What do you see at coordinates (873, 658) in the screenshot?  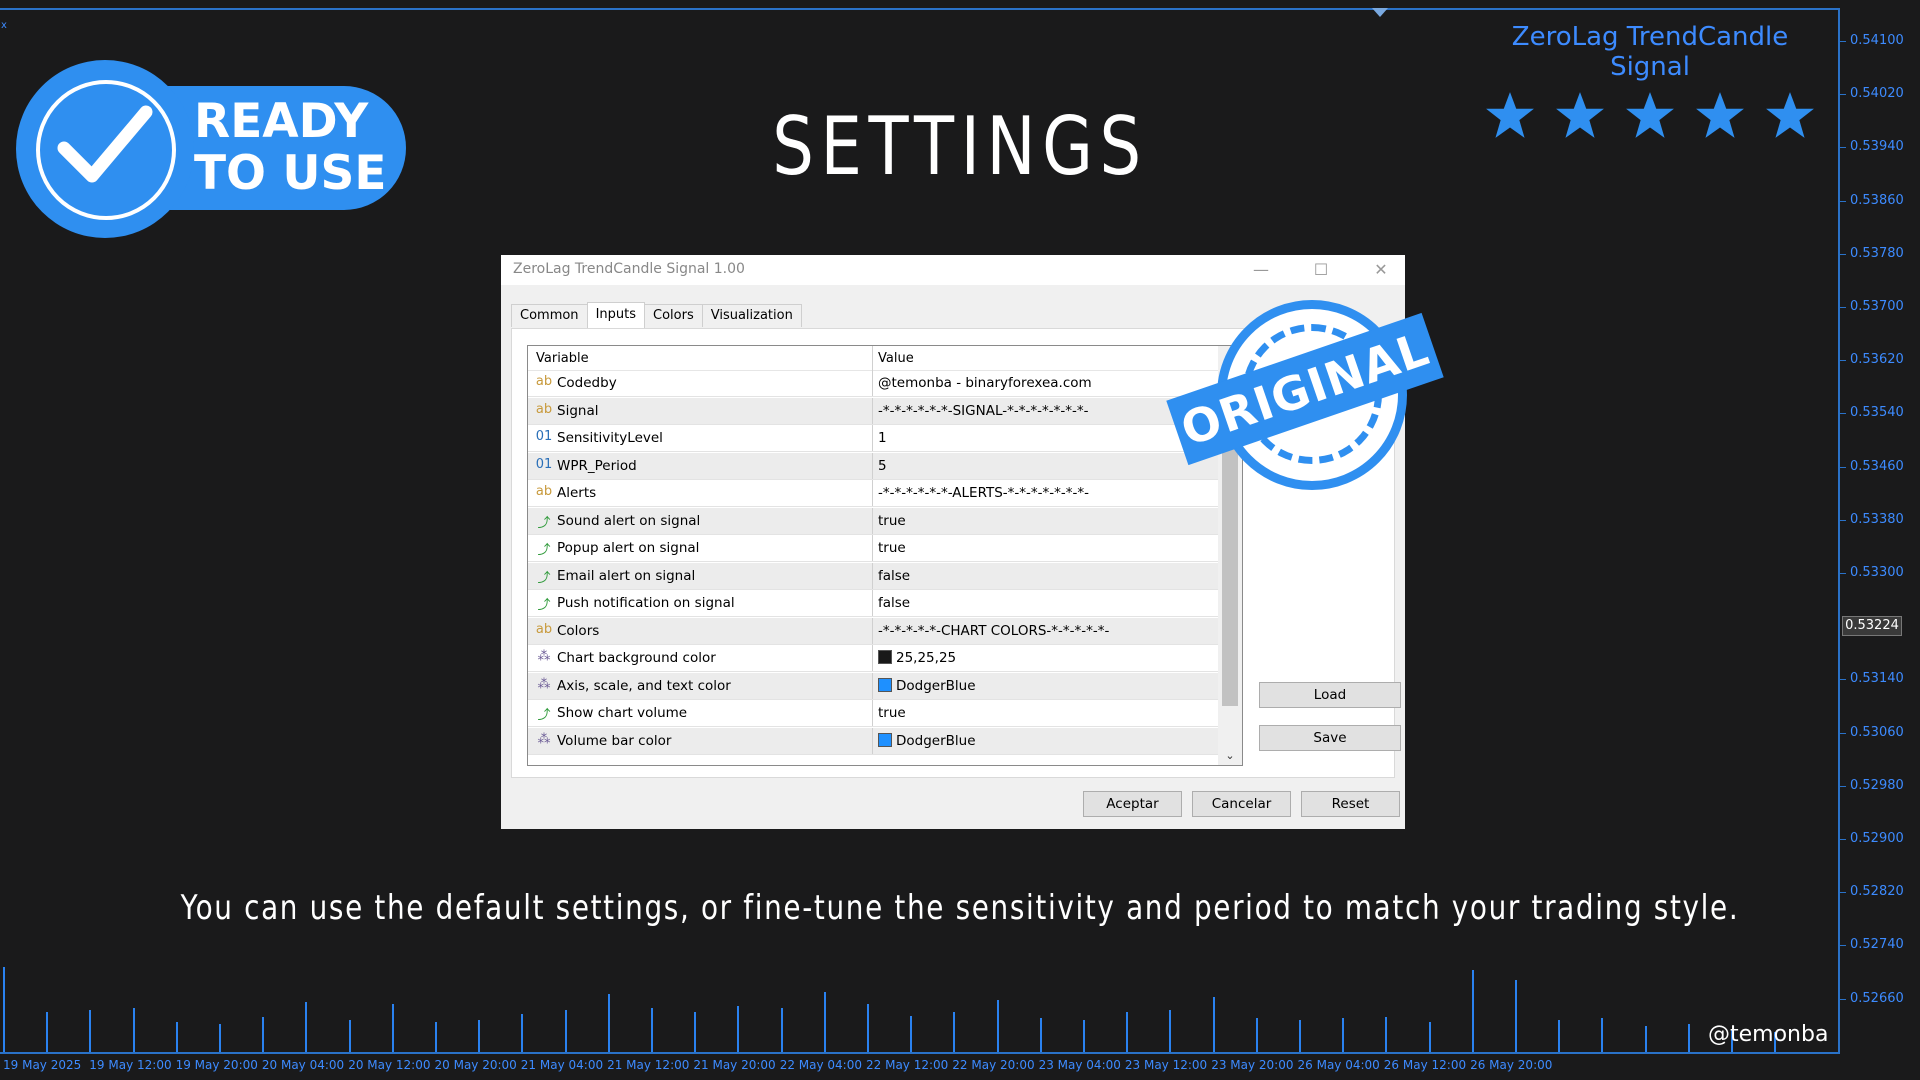 I see `grid-row: ⁂ Chart background color 25,25,25` at bounding box center [873, 658].